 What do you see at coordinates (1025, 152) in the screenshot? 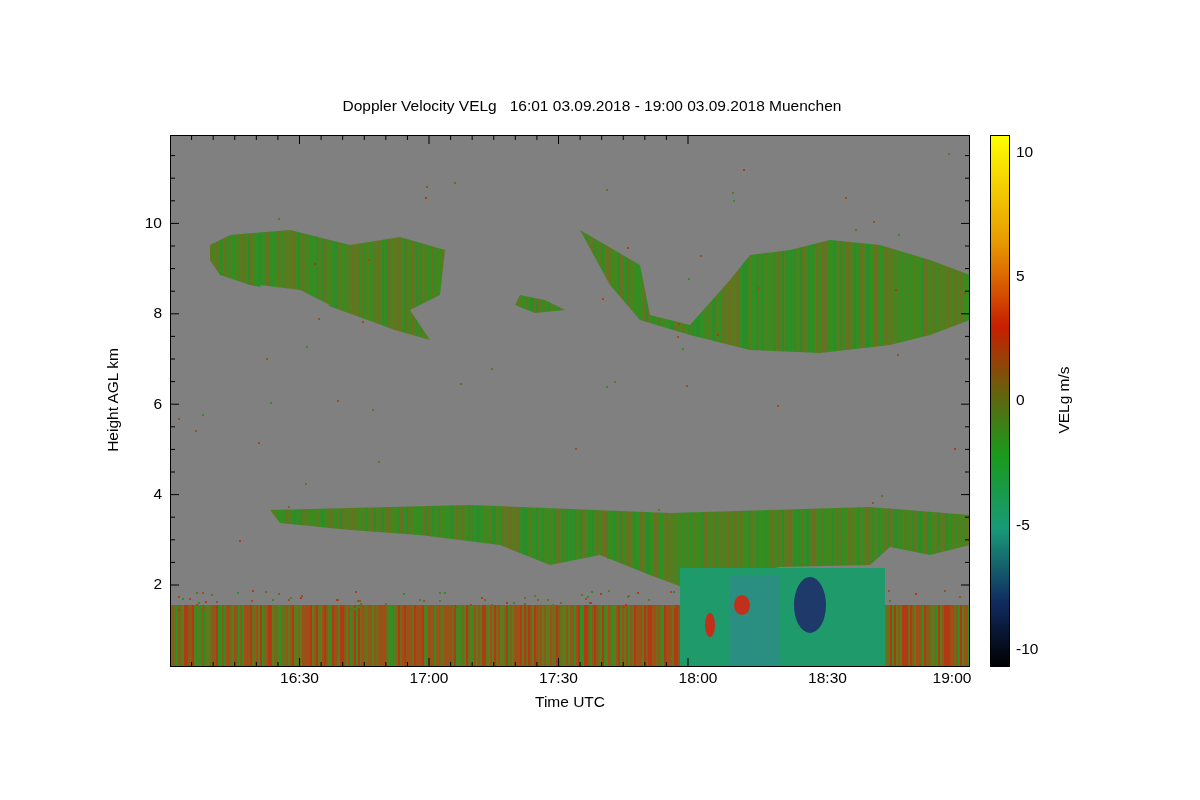
I see `colorbar-tick-label: 10` at bounding box center [1025, 152].